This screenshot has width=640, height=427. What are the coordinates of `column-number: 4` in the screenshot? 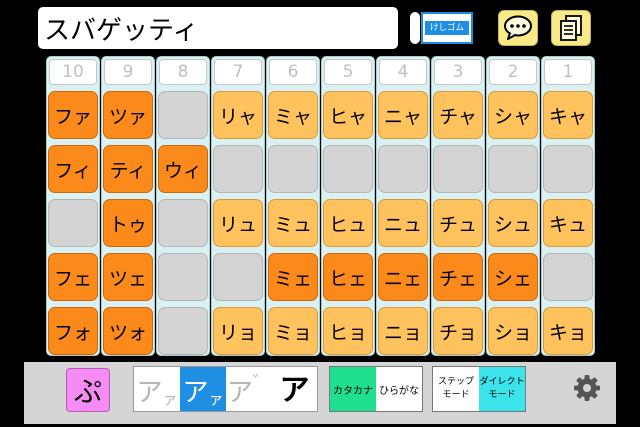 It's located at (403, 72).